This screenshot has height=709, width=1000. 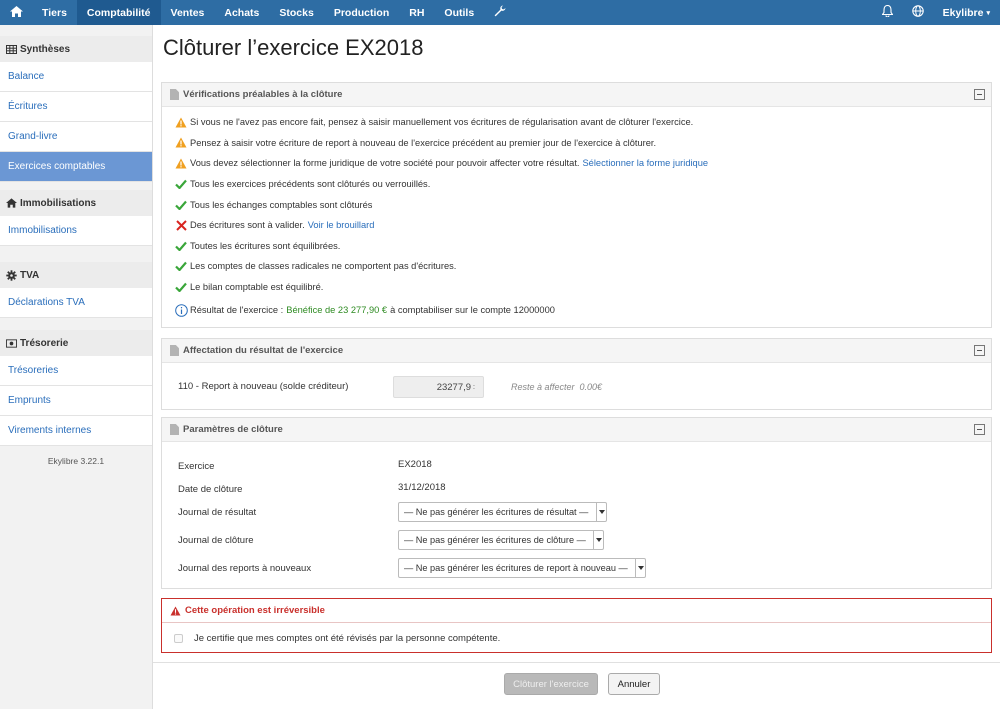 What do you see at coordinates (76, 107) in the screenshot?
I see `sidebar-item-ecritures: Écritures` at bounding box center [76, 107].